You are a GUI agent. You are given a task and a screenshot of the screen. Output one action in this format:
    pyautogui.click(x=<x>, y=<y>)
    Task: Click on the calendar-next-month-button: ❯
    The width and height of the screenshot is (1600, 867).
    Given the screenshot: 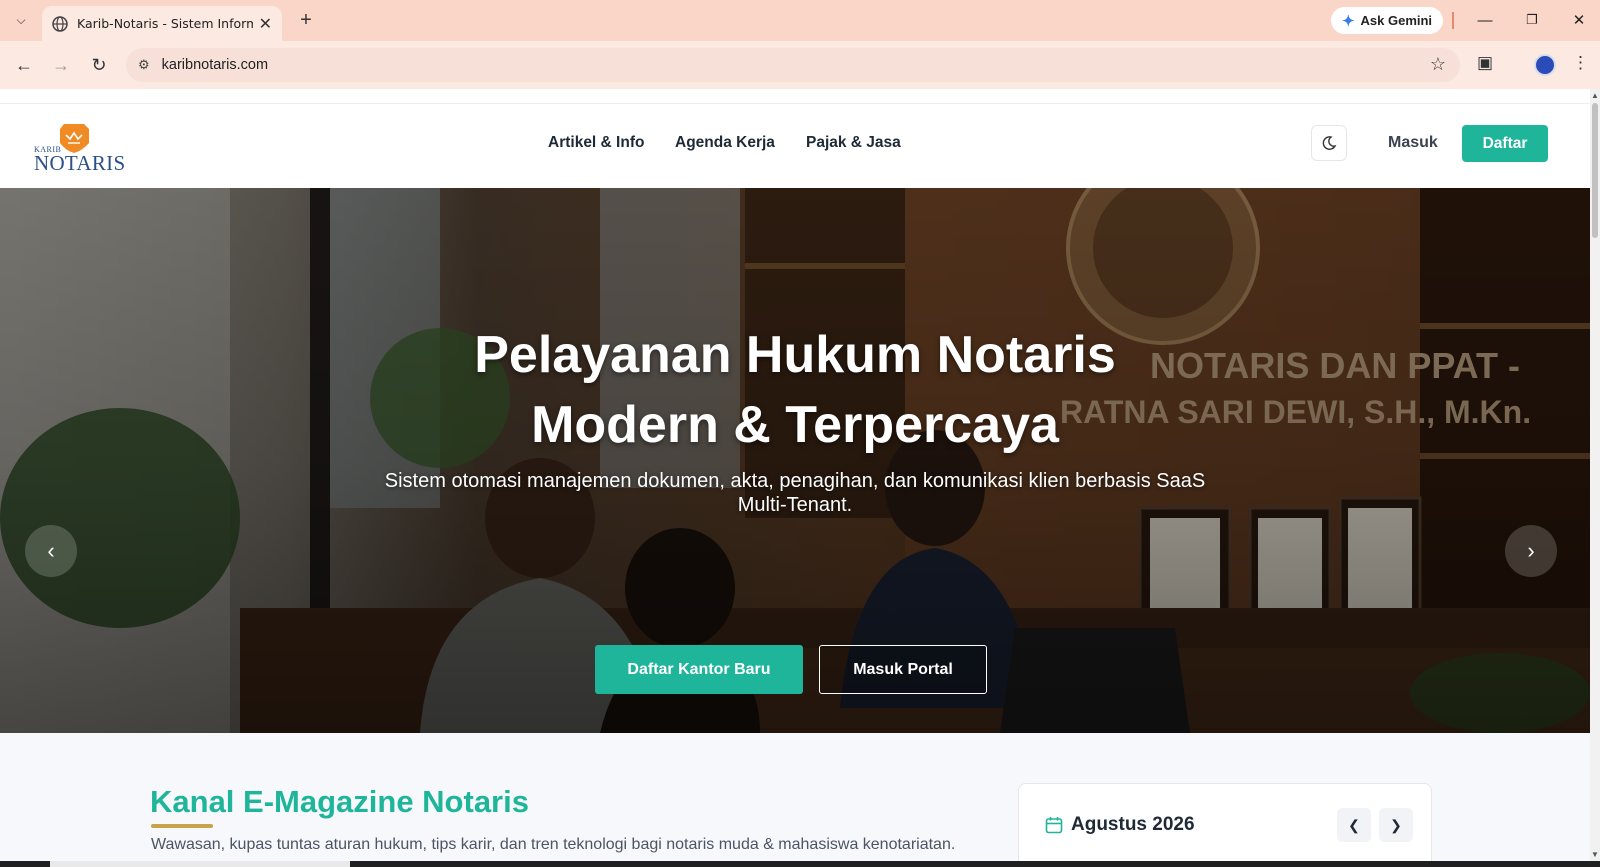 What is the action you would take?
    pyautogui.click(x=1396, y=825)
    